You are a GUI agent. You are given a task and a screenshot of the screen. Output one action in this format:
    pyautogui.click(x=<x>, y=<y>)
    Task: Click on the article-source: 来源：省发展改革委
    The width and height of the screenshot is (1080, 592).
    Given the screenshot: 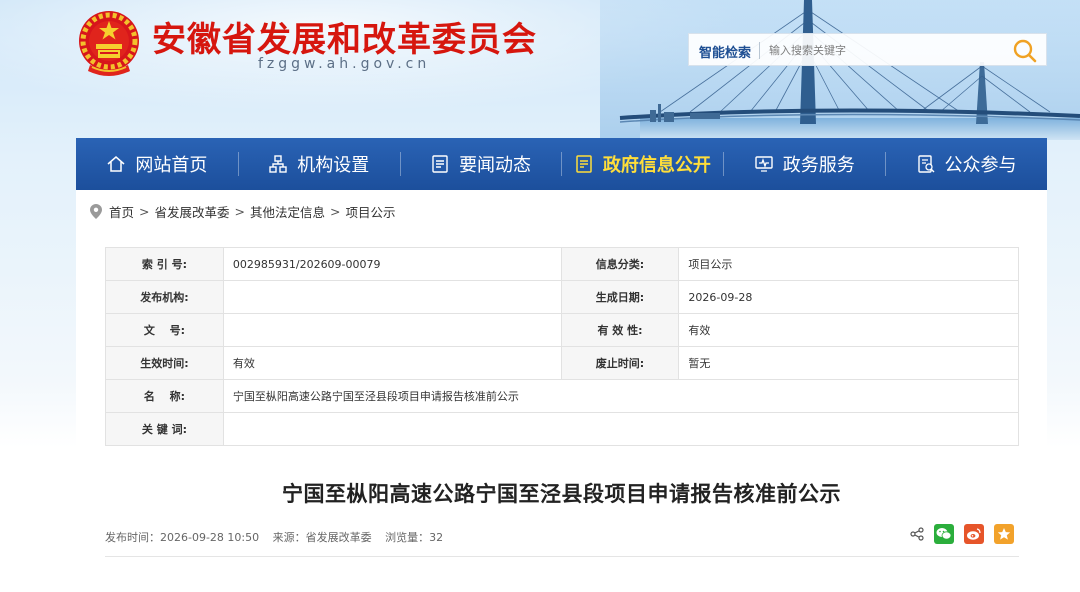 What is the action you would take?
    pyautogui.click(x=322, y=537)
    